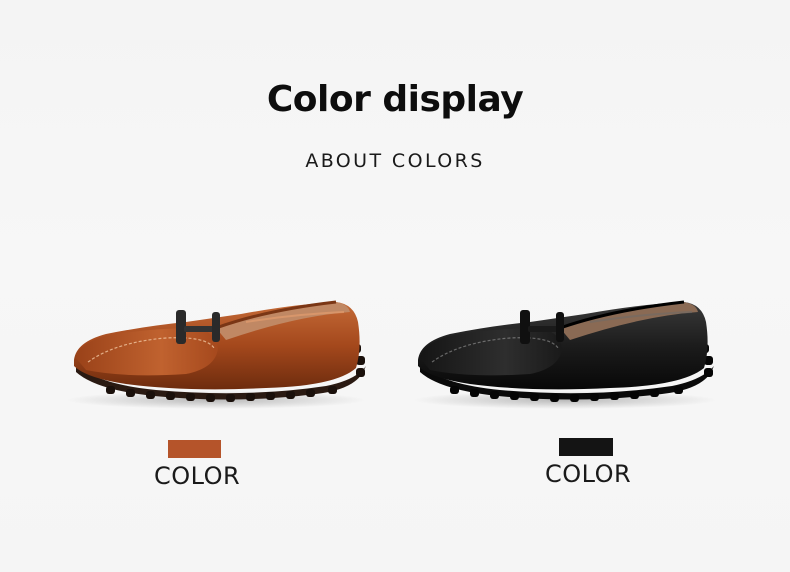 This screenshot has width=790, height=572. What do you see at coordinates (194, 449) in the screenshot?
I see `brown-color-swatch` at bounding box center [194, 449].